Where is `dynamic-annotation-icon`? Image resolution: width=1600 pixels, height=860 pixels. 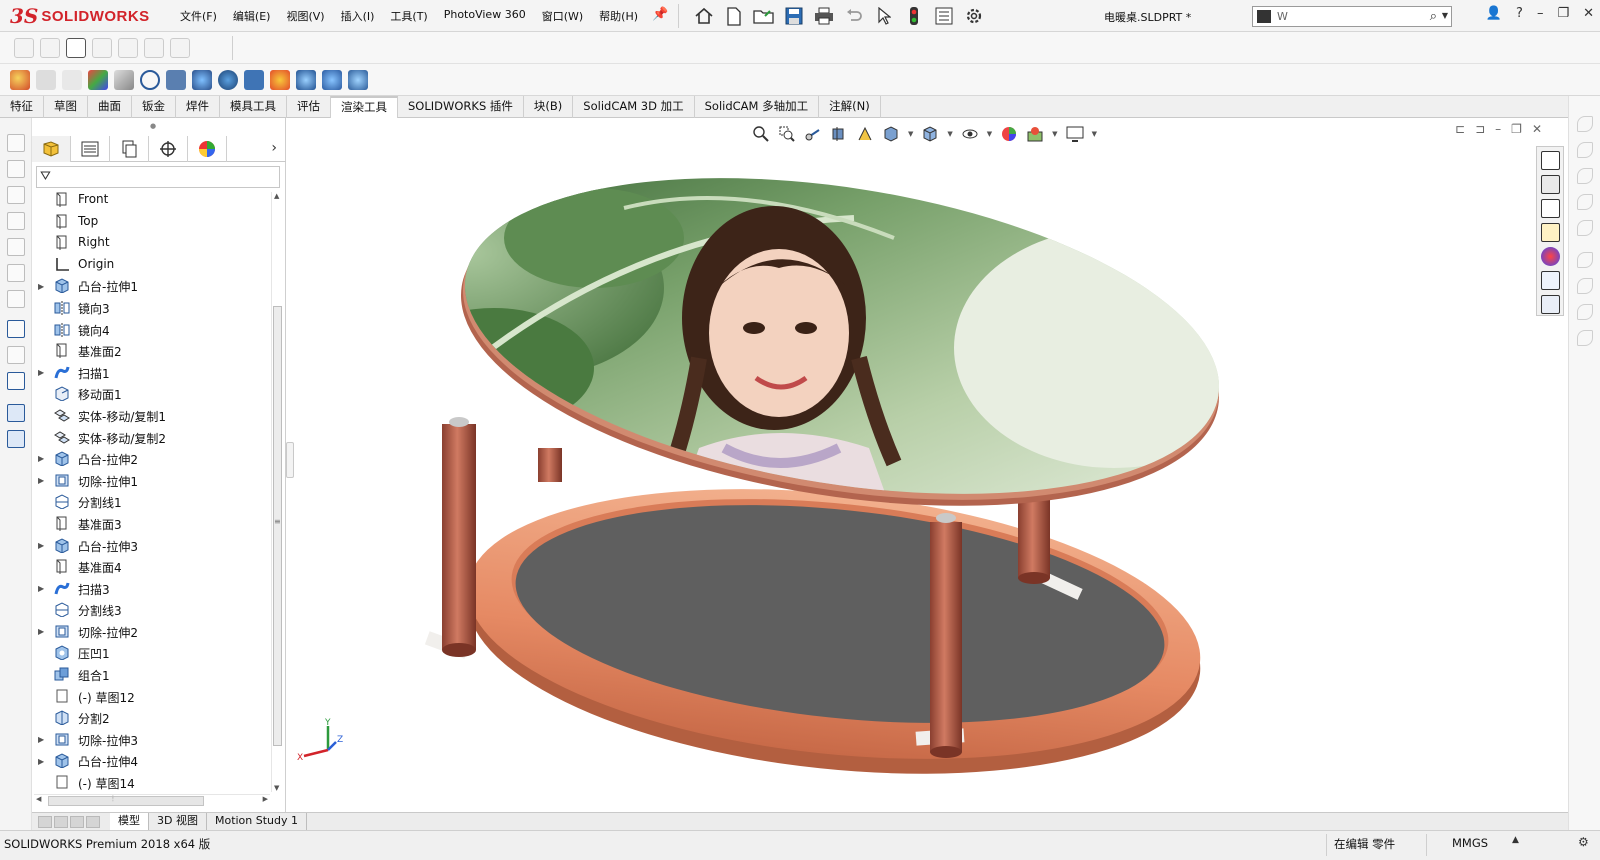 dynamic-annotation-icon is located at coordinates (865, 134).